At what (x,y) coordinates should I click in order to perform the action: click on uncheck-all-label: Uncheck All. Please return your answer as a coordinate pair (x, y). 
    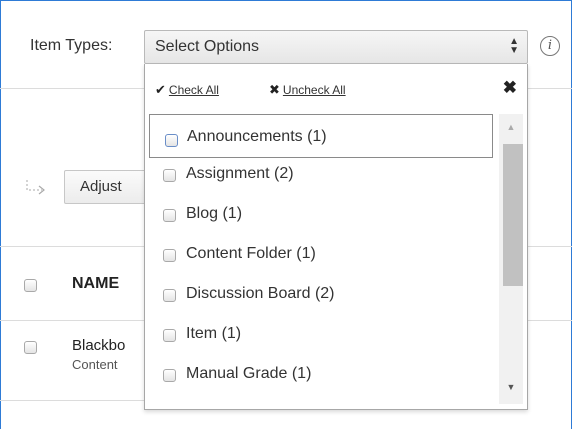
    Looking at the image, I should click on (314, 90).